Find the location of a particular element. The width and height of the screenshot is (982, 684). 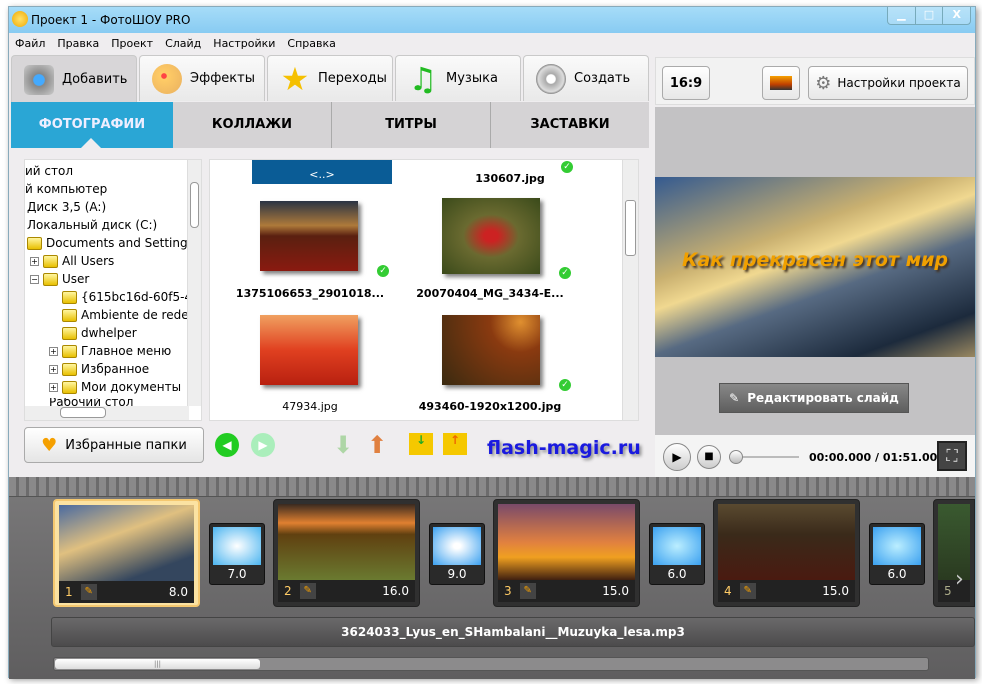

slide-1: 1 ✎ 8.0 is located at coordinates (126, 553).